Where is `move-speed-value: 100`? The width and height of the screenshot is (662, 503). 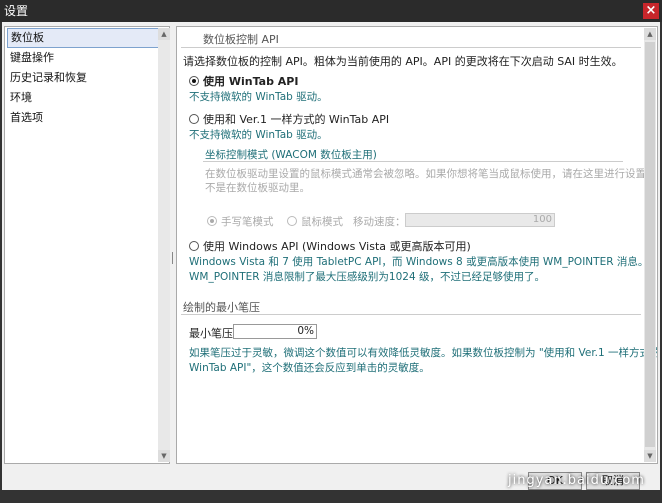 move-speed-value: 100 is located at coordinates (542, 219).